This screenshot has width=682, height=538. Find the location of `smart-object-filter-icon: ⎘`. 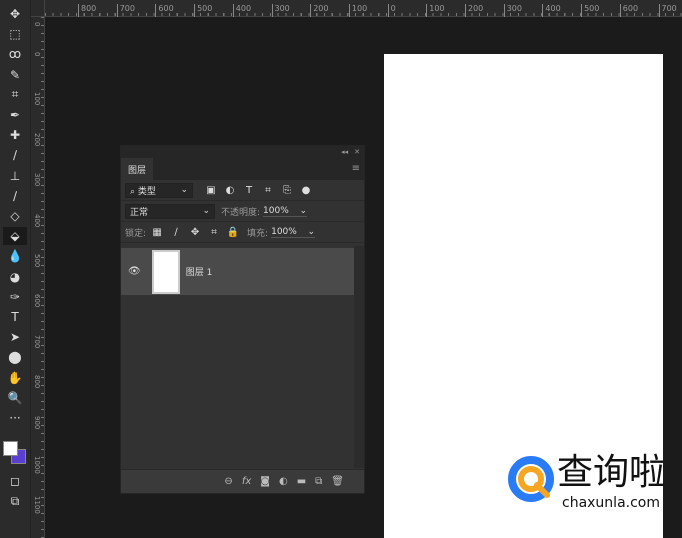

smart-object-filter-icon: ⎘ is located at coordinates (287, 190).